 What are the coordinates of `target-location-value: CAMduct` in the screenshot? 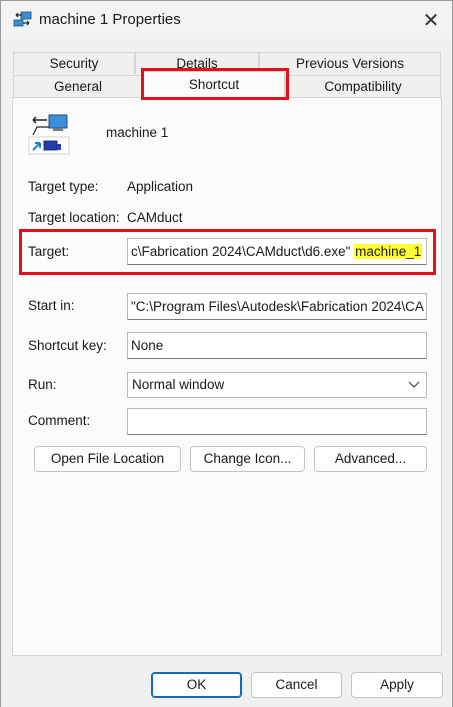 It's located at (155, 217).